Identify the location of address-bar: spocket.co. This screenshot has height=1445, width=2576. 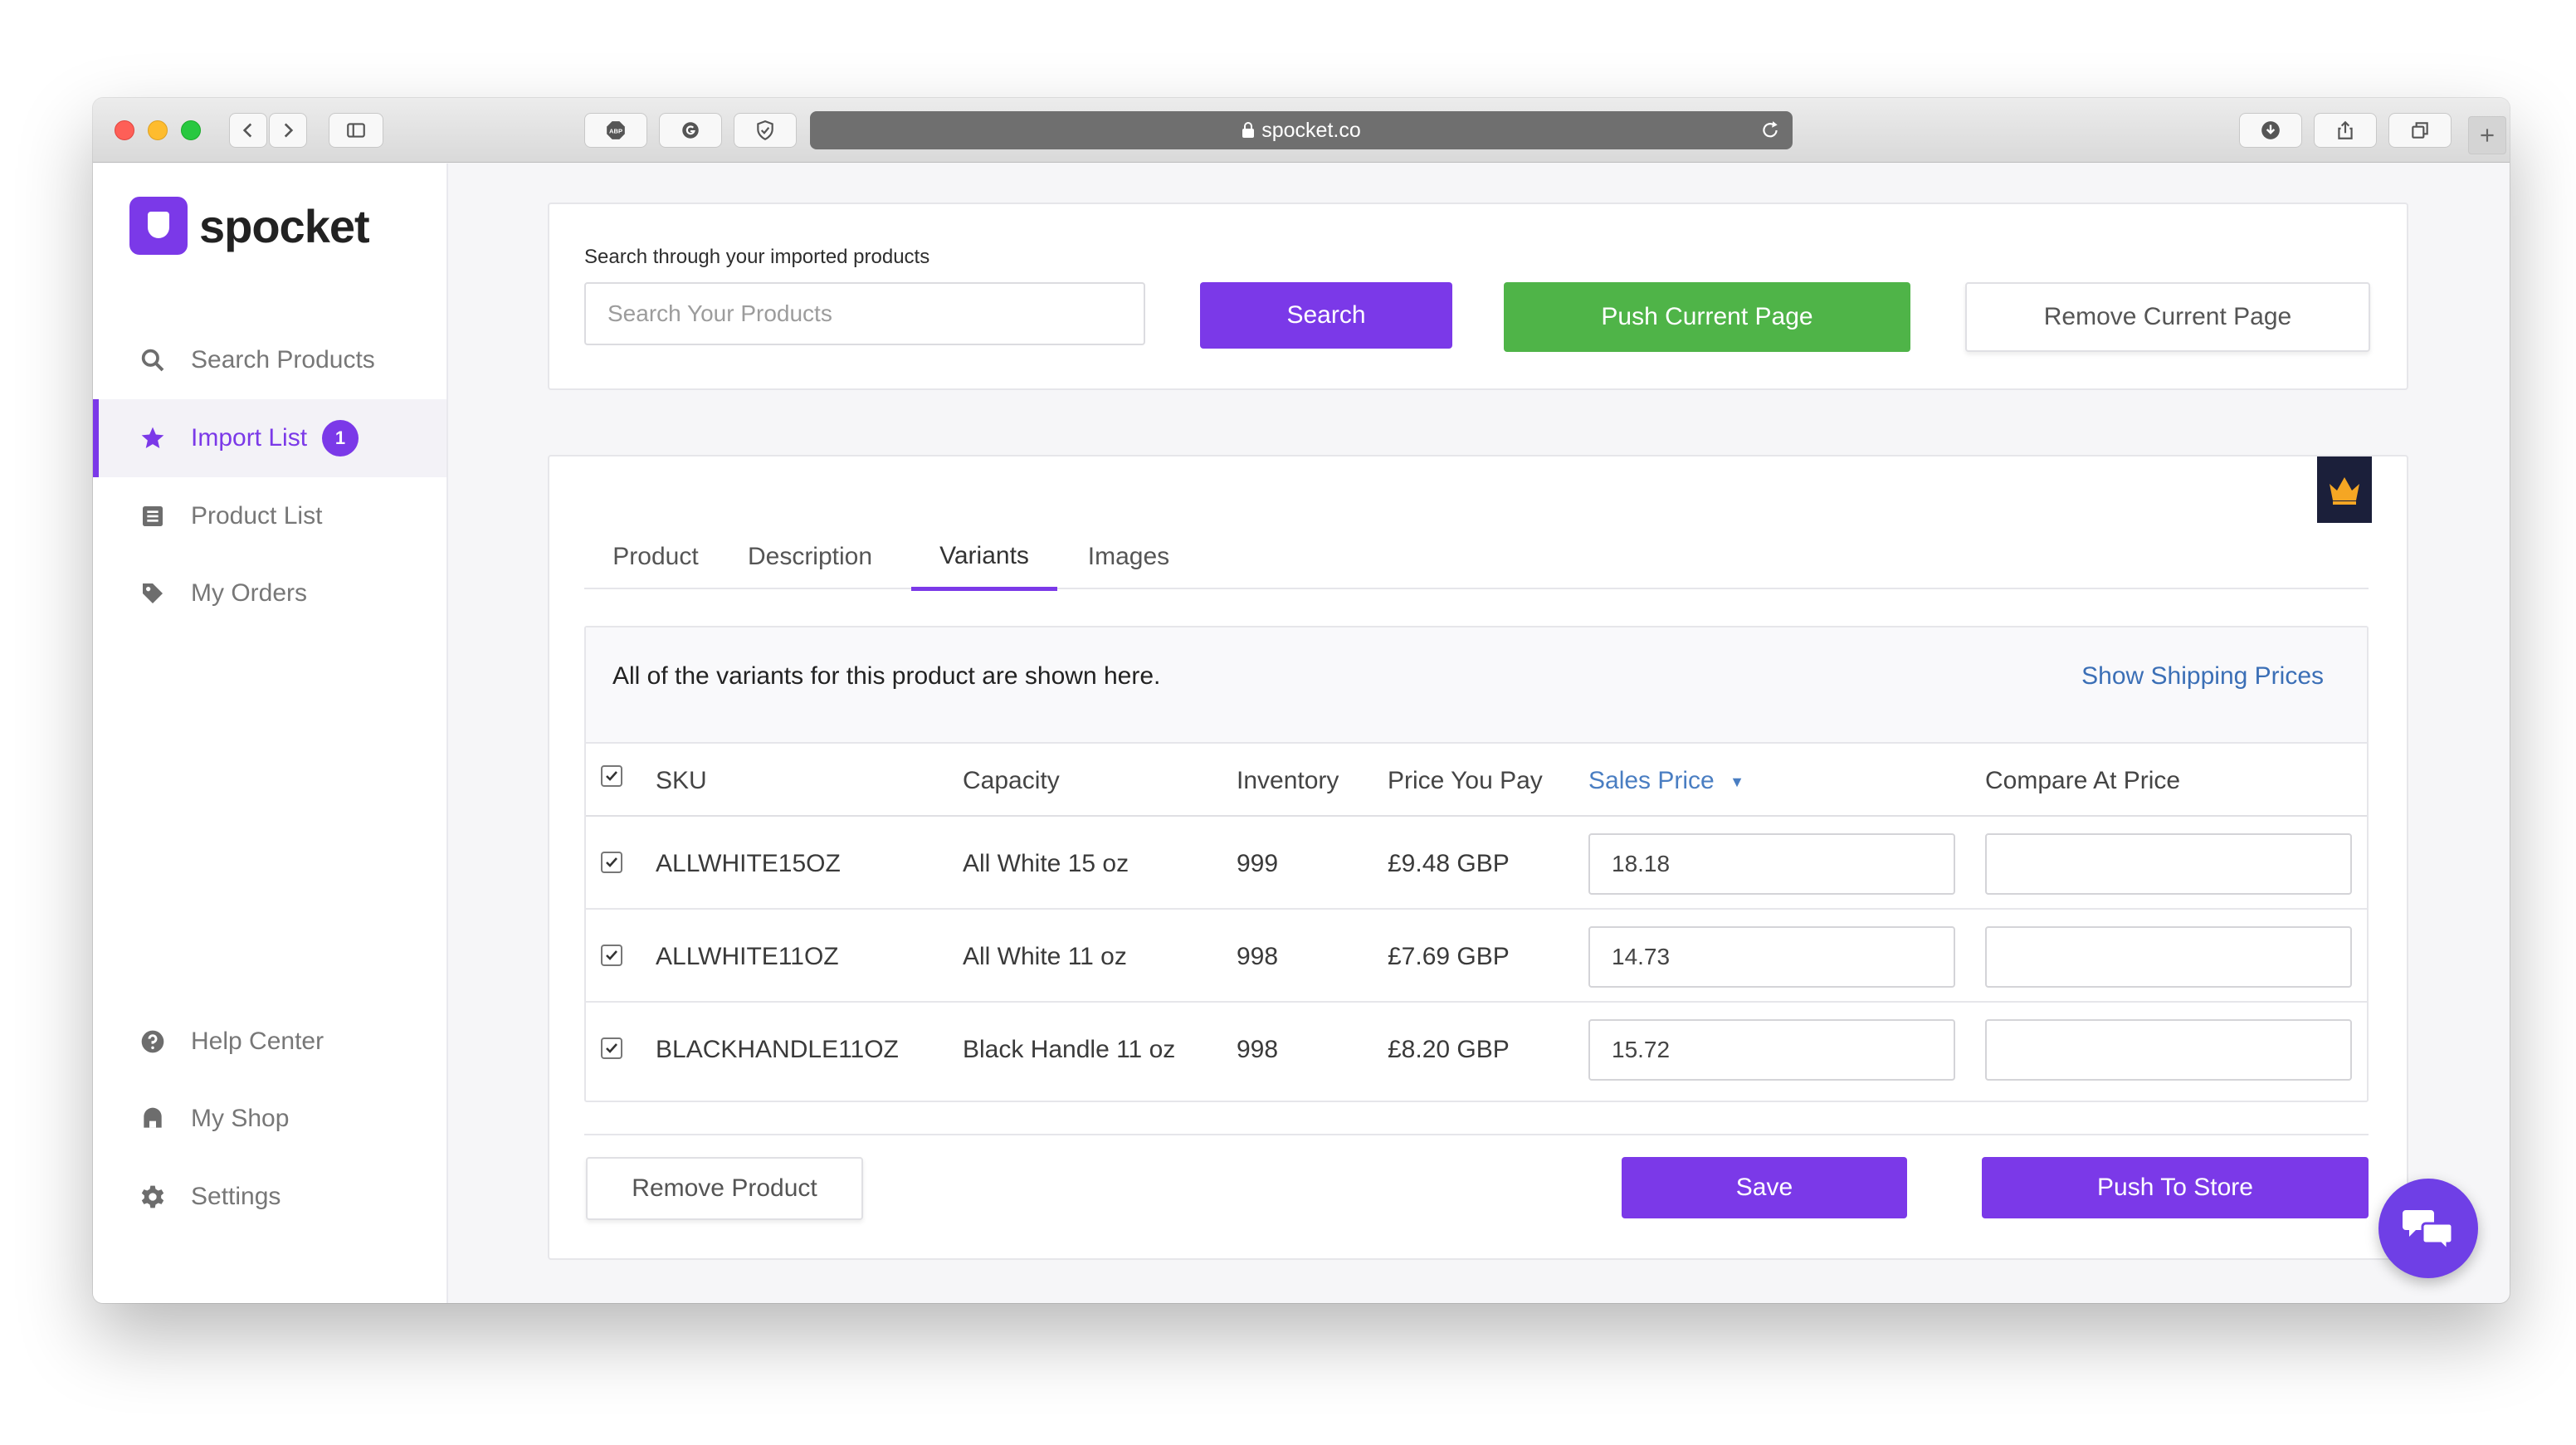
(1302, 130).